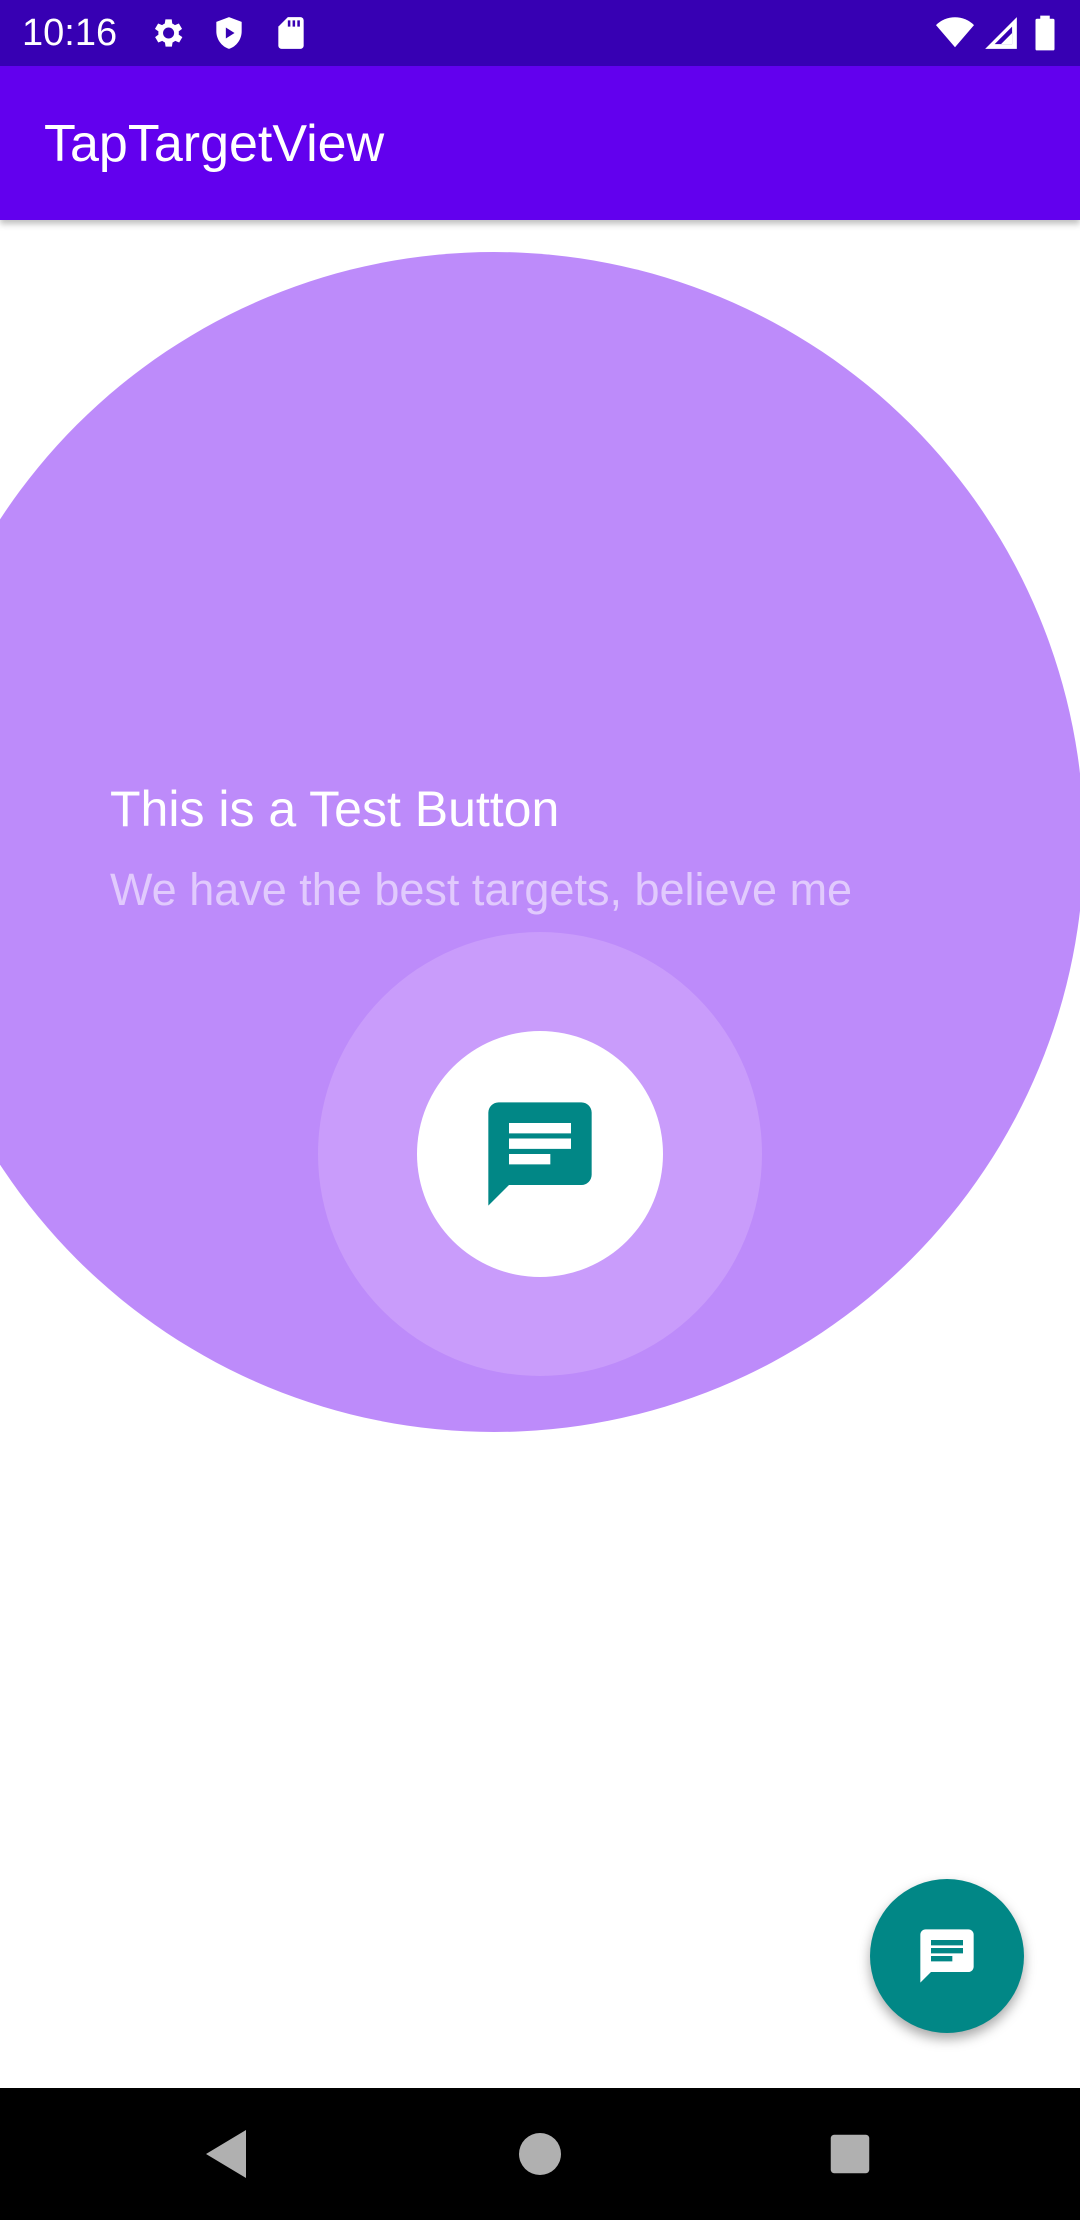 The image size is (1080, 2220). What do you see at coordinates (167, 33) in the screenshot?
I see `settings-gear-icon` at bounding box center [167, 33].